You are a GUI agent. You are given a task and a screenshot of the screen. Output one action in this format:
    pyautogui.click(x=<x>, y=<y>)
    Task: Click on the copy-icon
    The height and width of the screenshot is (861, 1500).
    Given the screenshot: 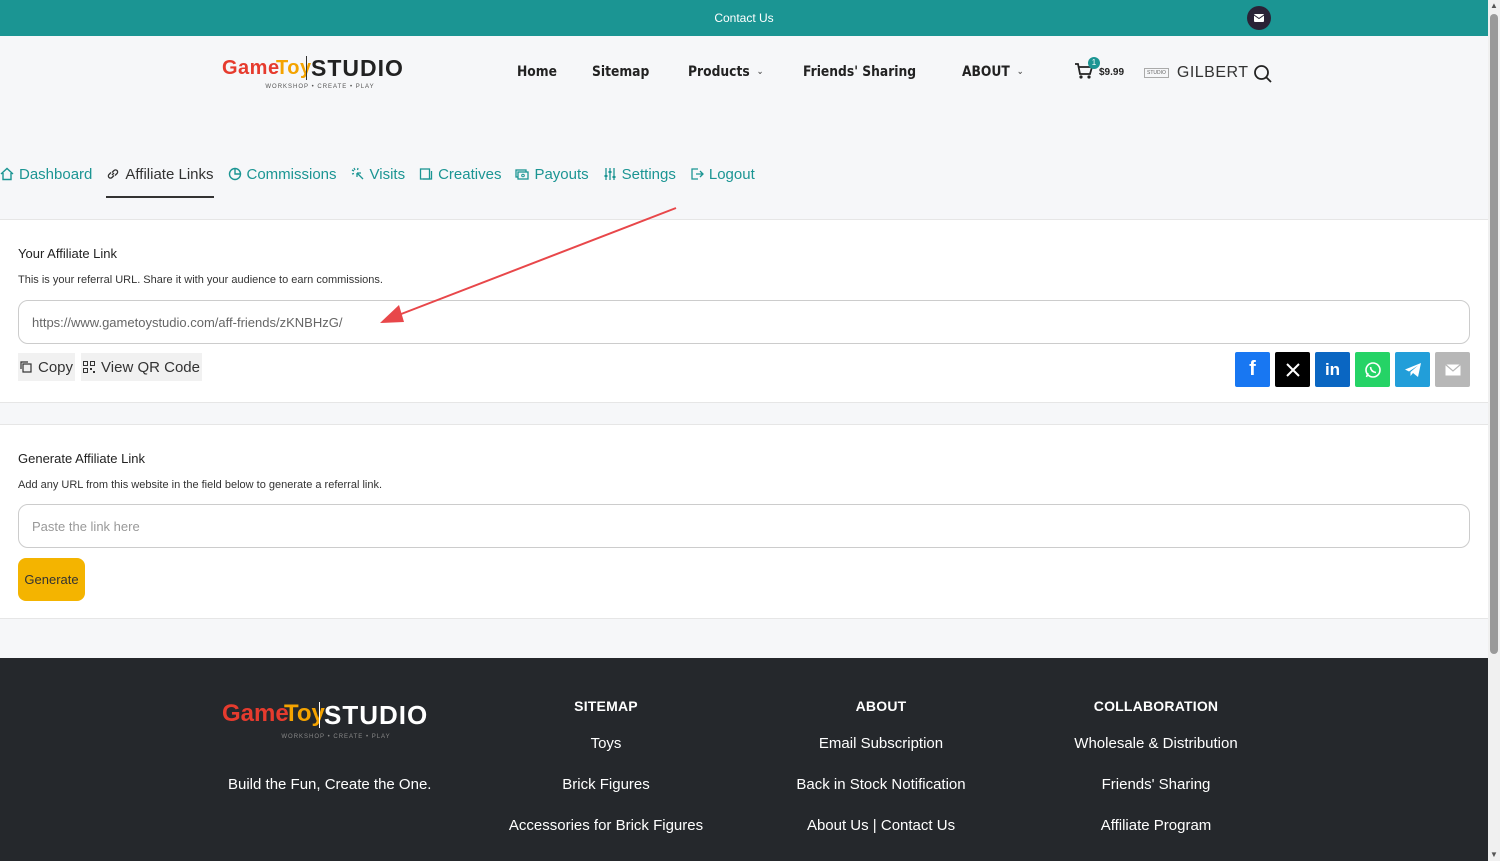 What is the action you would take?
    pyautogui.click(x=26, y=367)
    